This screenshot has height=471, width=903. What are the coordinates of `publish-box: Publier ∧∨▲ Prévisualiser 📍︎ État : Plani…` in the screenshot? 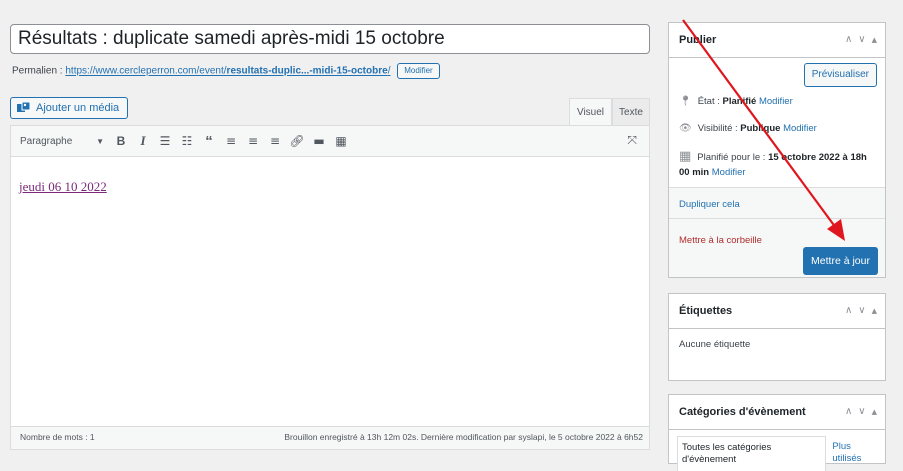 It's located at (777, 150).